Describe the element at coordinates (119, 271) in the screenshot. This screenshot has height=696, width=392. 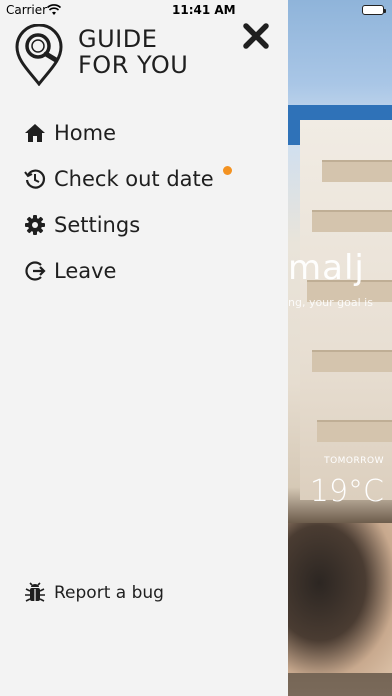
I see `menu-item-leave: Leave` at that location.